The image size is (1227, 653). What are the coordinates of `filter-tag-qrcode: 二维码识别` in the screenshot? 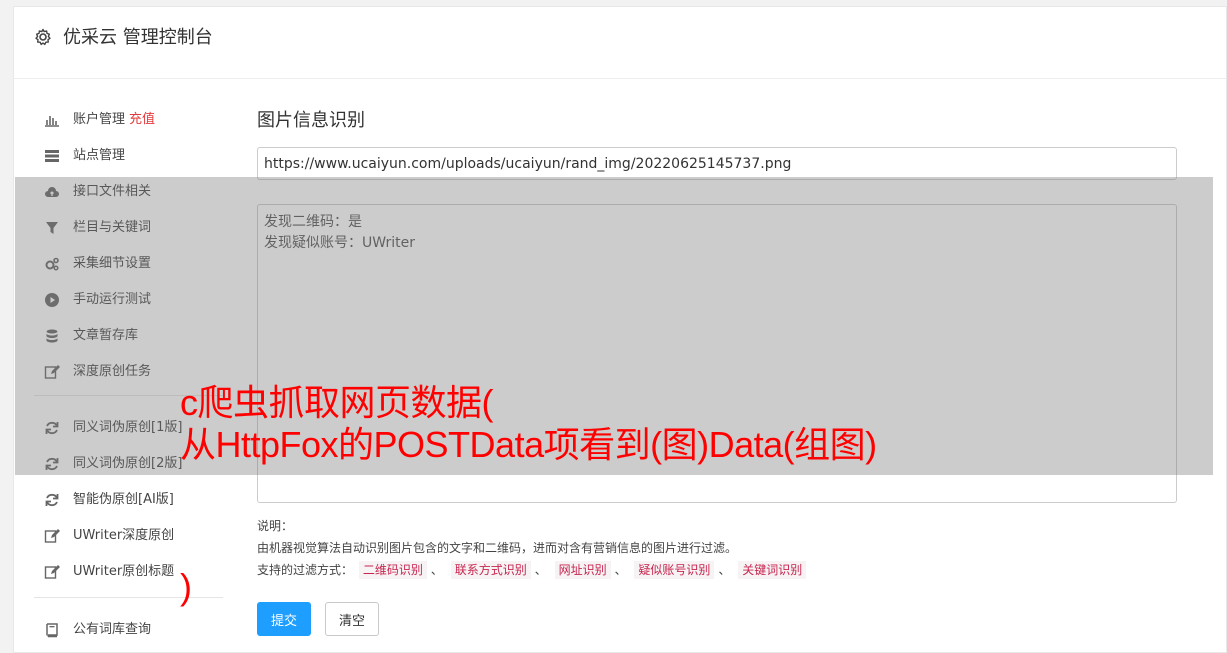 It's located at (392, 570).